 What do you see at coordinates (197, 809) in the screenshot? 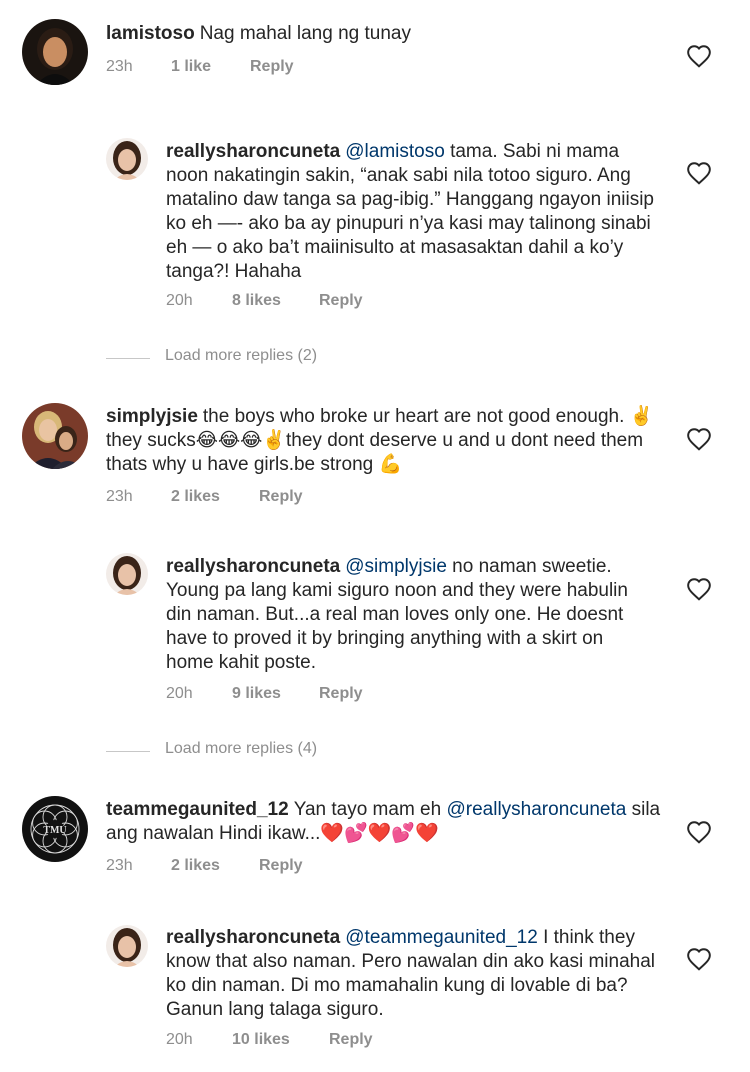
I see `comment-username: teammegaunited_12` at bounding box center [197, 809].